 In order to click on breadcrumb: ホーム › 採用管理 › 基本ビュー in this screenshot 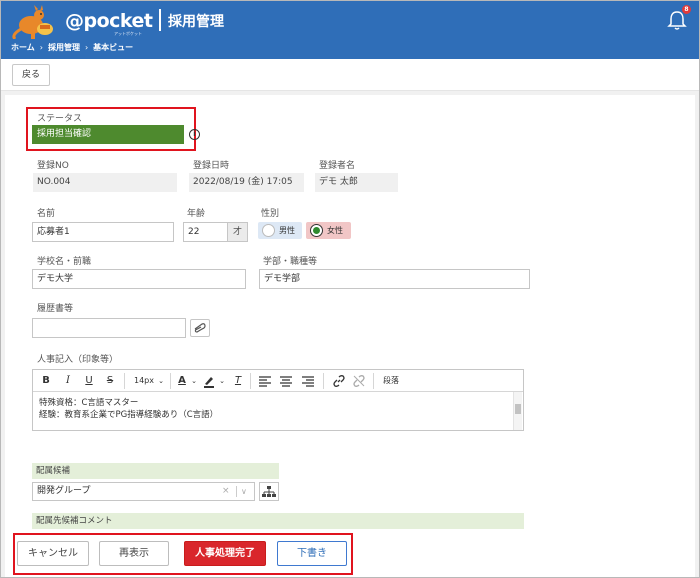, I will do `click(72, 47)`.